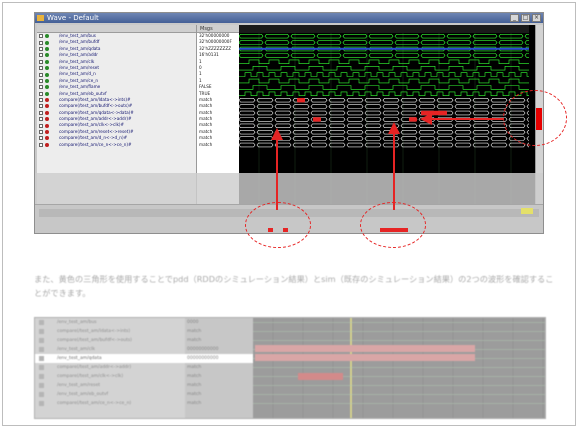 The width and height of the screenshot is (580, 430). I want to click on signal-name: compare(/test_am/reset<->reset)#, so click(96, 131).